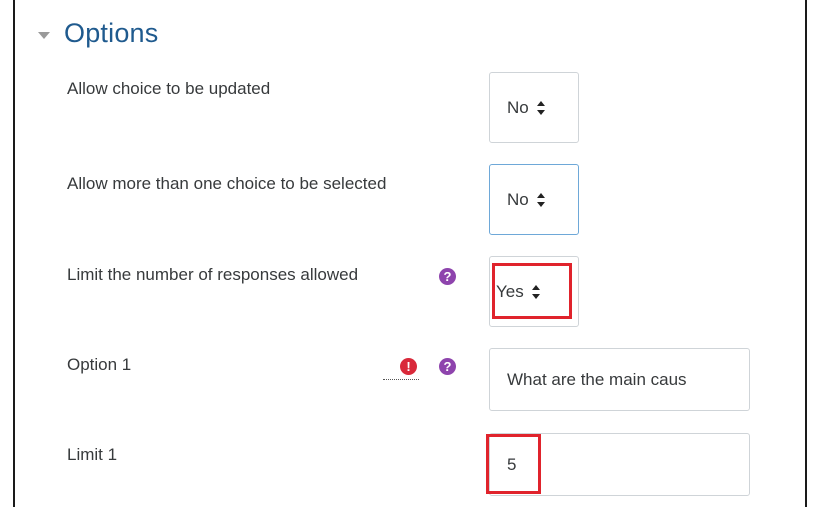 Image resolution: width=814 pixels, height=507 pixels. I want to click on limit1-input: 5, so click(619, 464).